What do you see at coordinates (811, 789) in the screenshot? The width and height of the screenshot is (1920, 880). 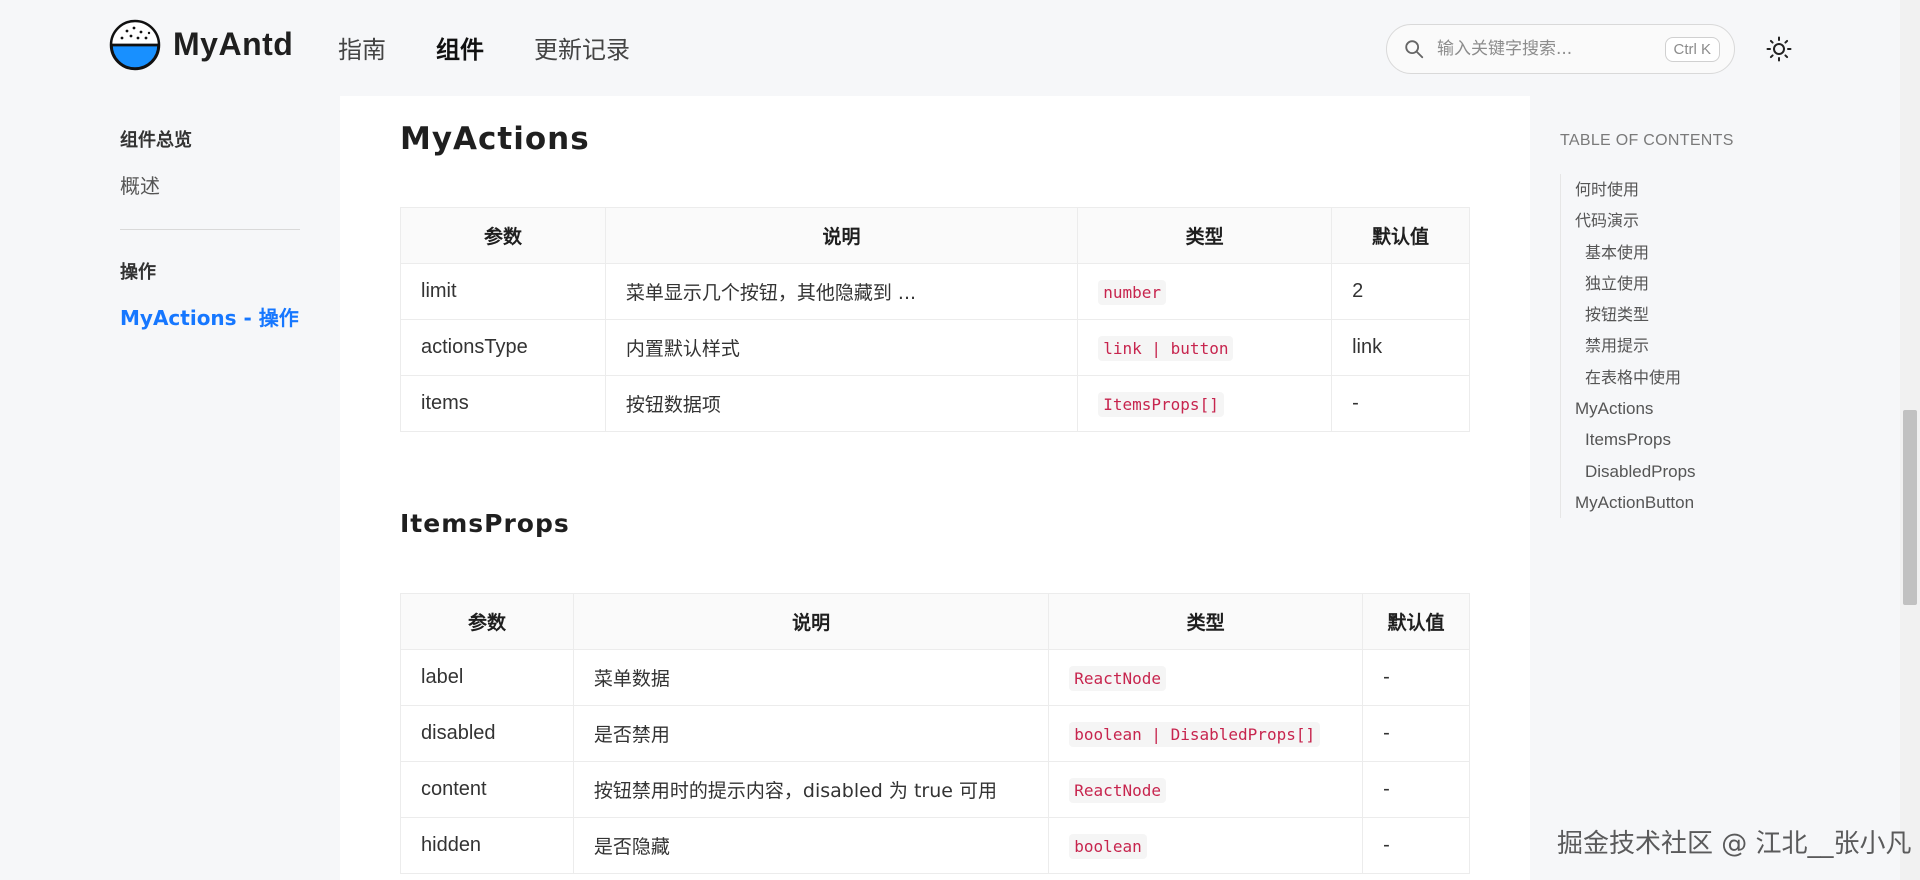 I see `desc-cell: 按钮禁用时的提示内容，disabled 为 true 可用` at bounding box center [811, 789].